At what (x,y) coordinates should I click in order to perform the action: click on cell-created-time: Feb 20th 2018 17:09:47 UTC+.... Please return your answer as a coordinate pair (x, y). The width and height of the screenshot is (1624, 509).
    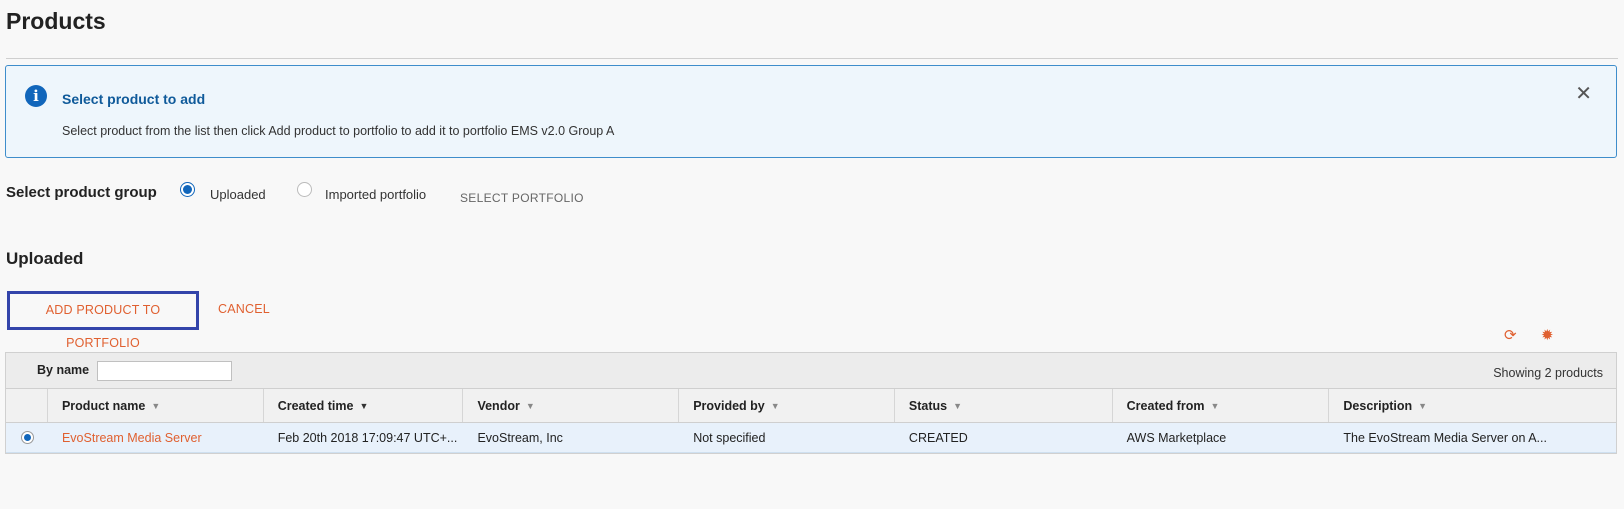
    Looking at the image, I should click on (367, 437).